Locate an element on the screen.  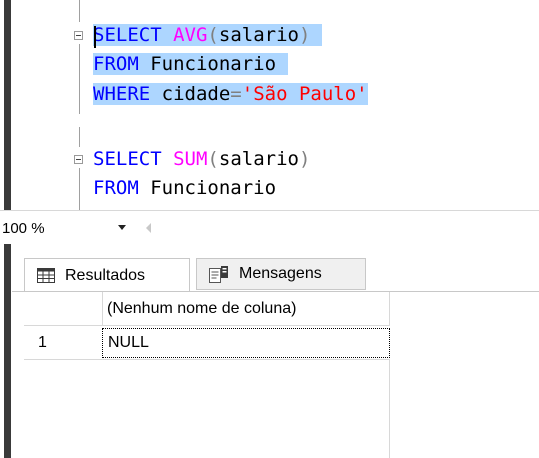
sql-operator: = is located at coordinates (236, 94).